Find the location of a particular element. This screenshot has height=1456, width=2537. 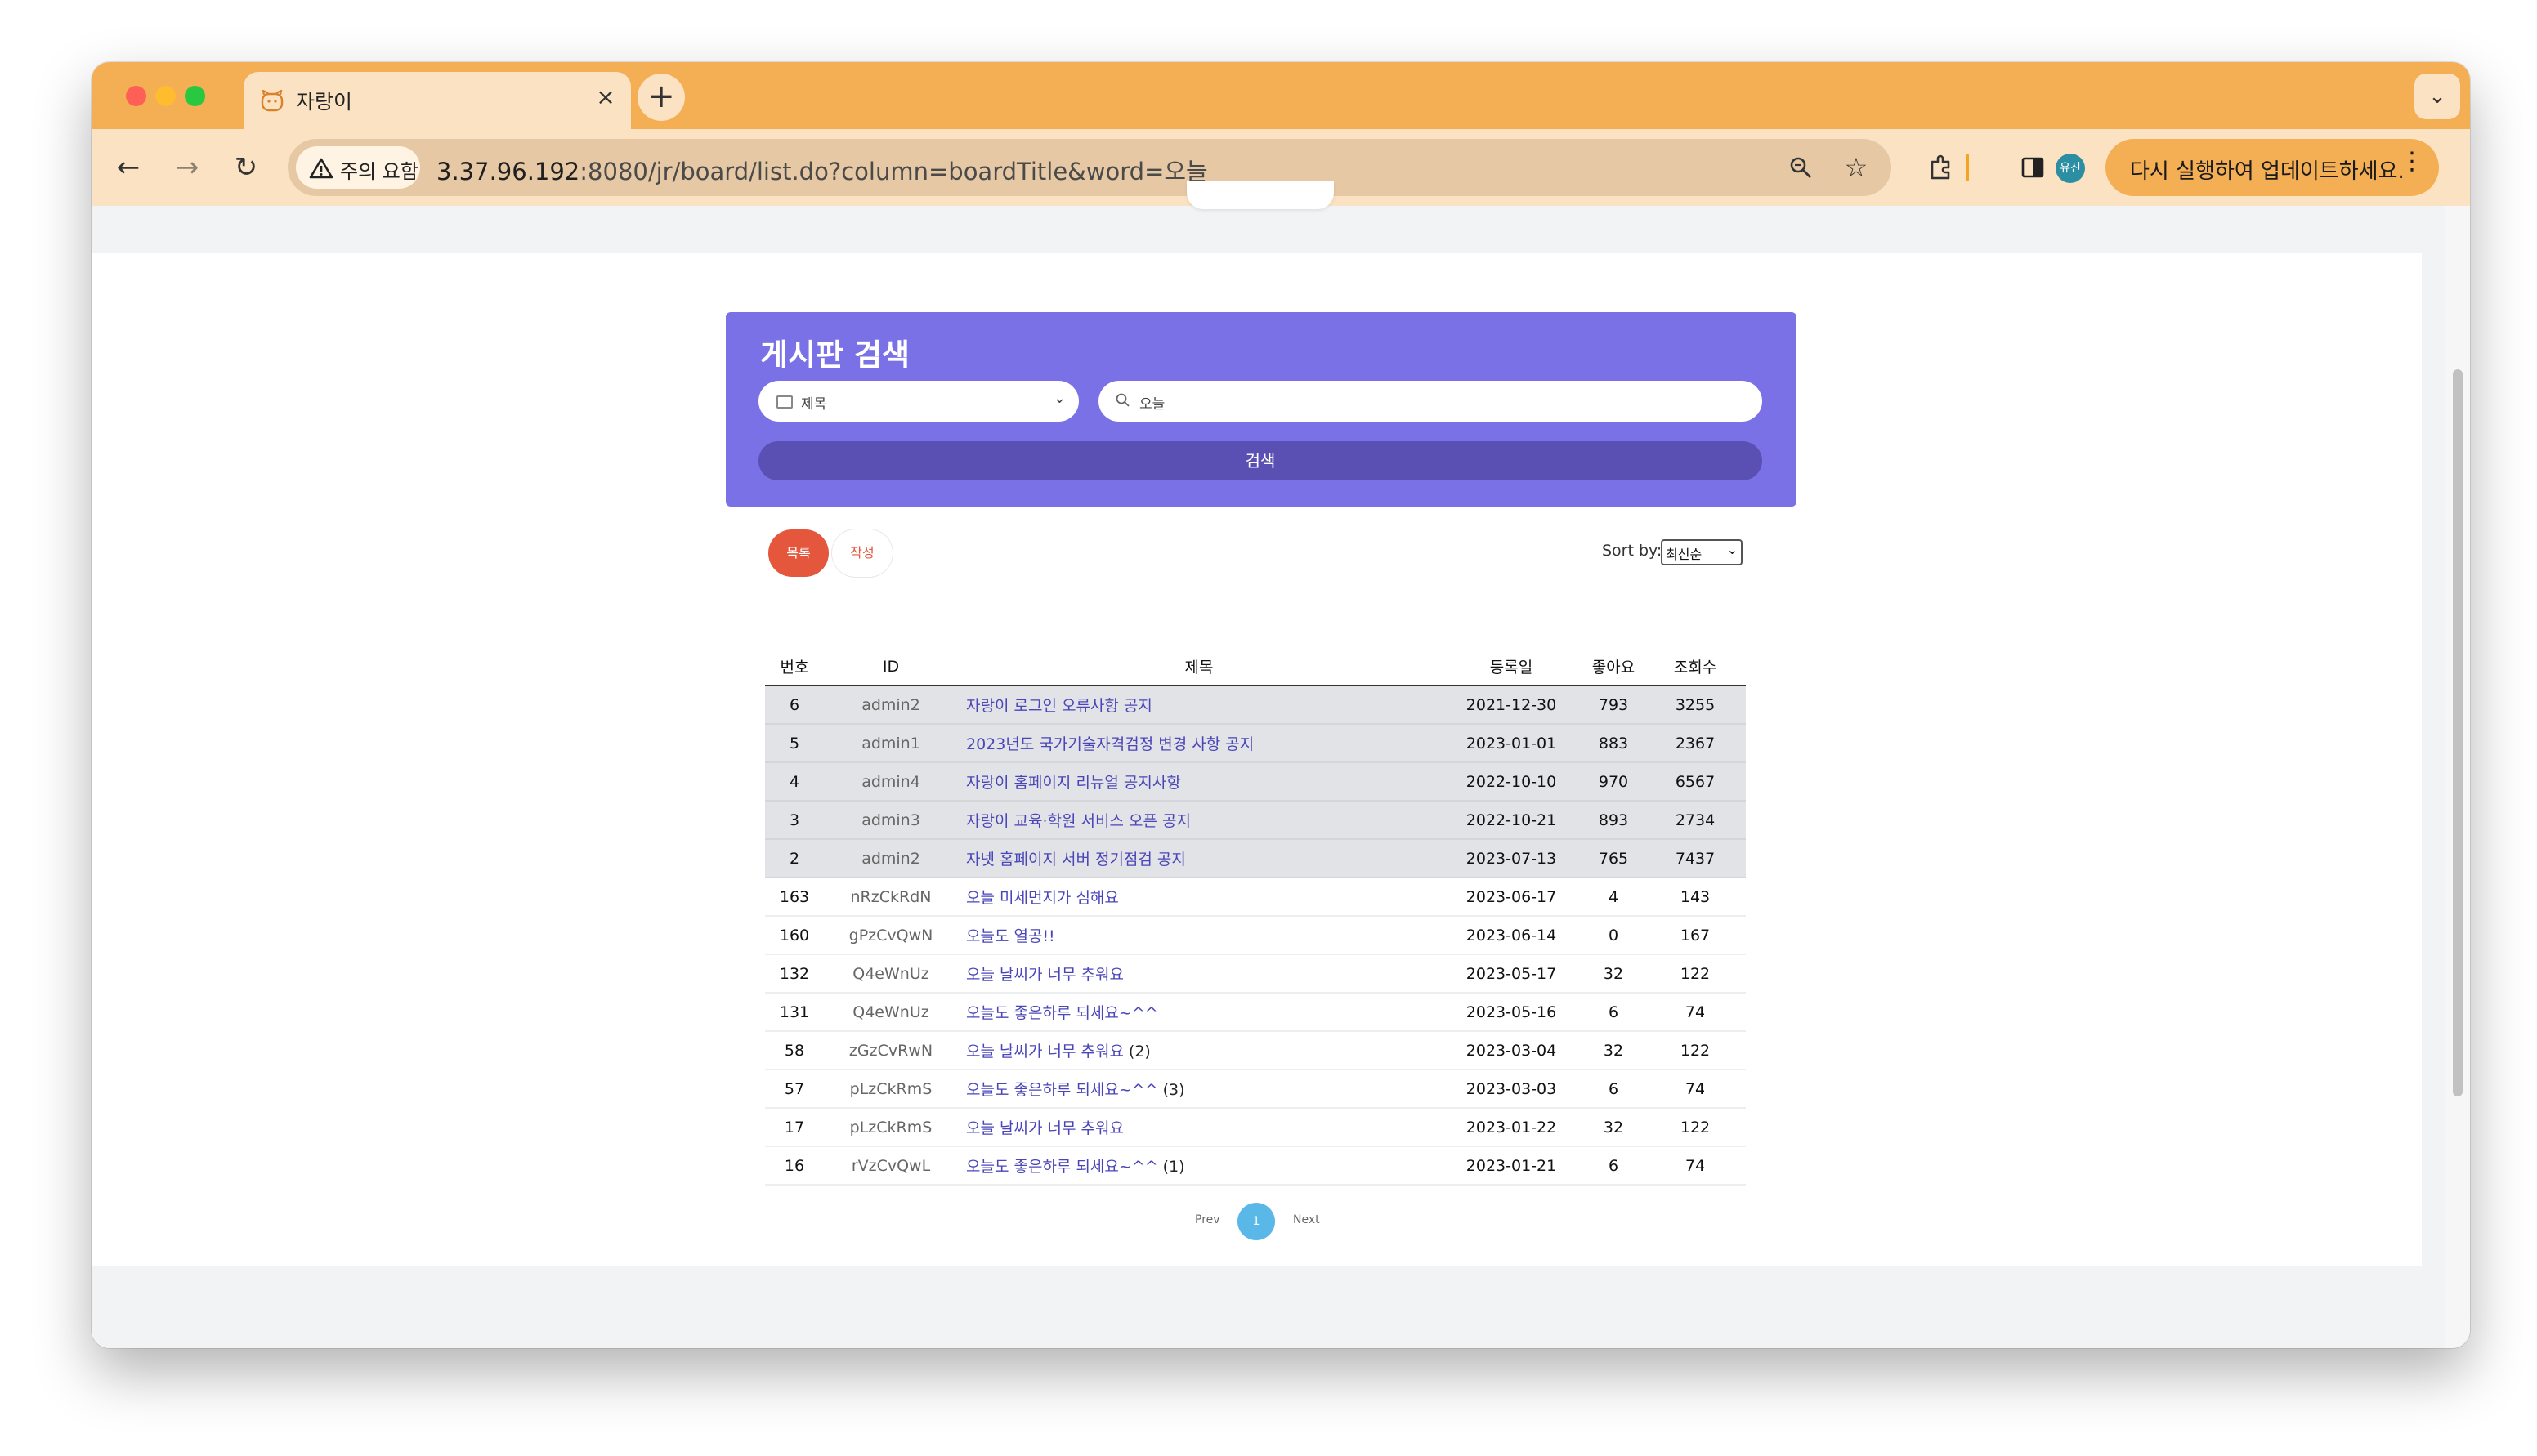

pagination: Prev 1 Next is located at coordinates (1257, 1221).